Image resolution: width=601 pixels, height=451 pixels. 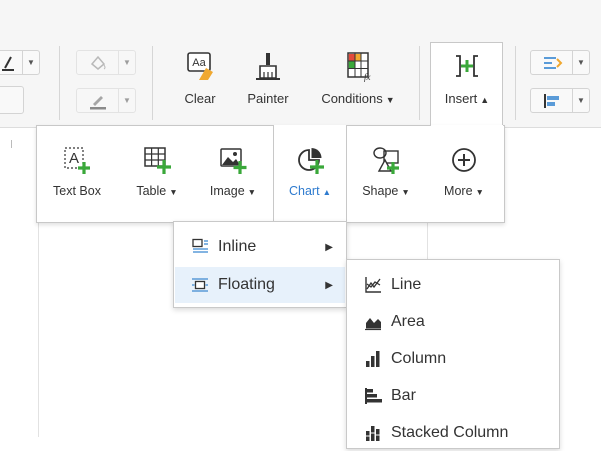 I want to click on fill-color-dropdown: ▼, so click(x=106, y=62).